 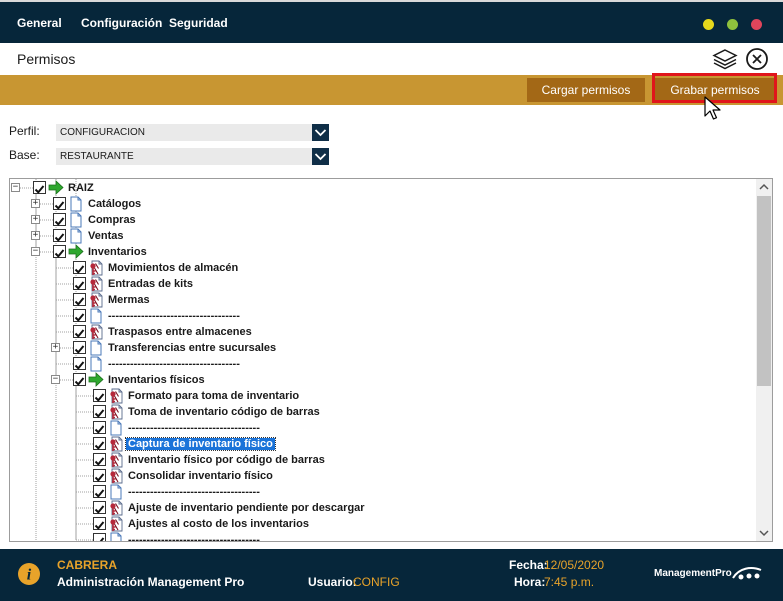 I want to click on load-permissions-button: Cargar permisos, so click(x=586, y=90).